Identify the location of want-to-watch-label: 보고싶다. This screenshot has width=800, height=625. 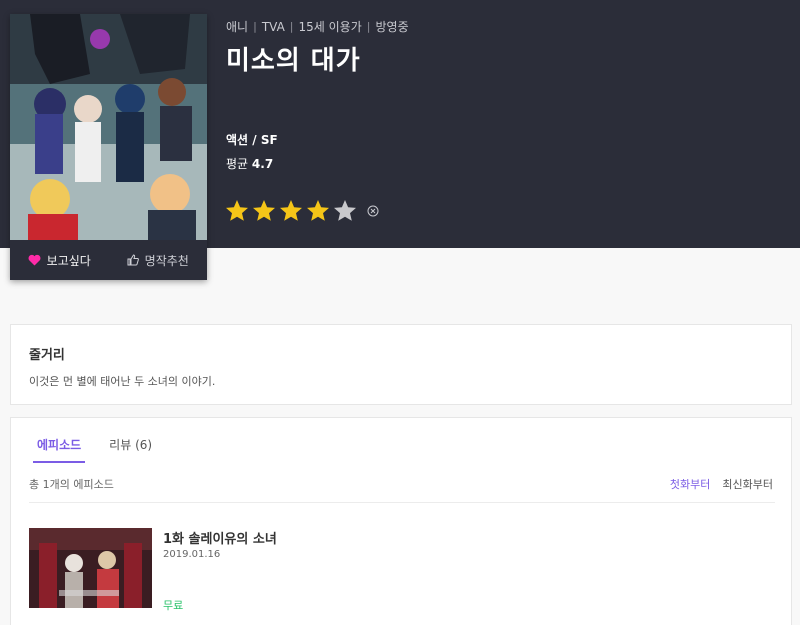
(68, 260).